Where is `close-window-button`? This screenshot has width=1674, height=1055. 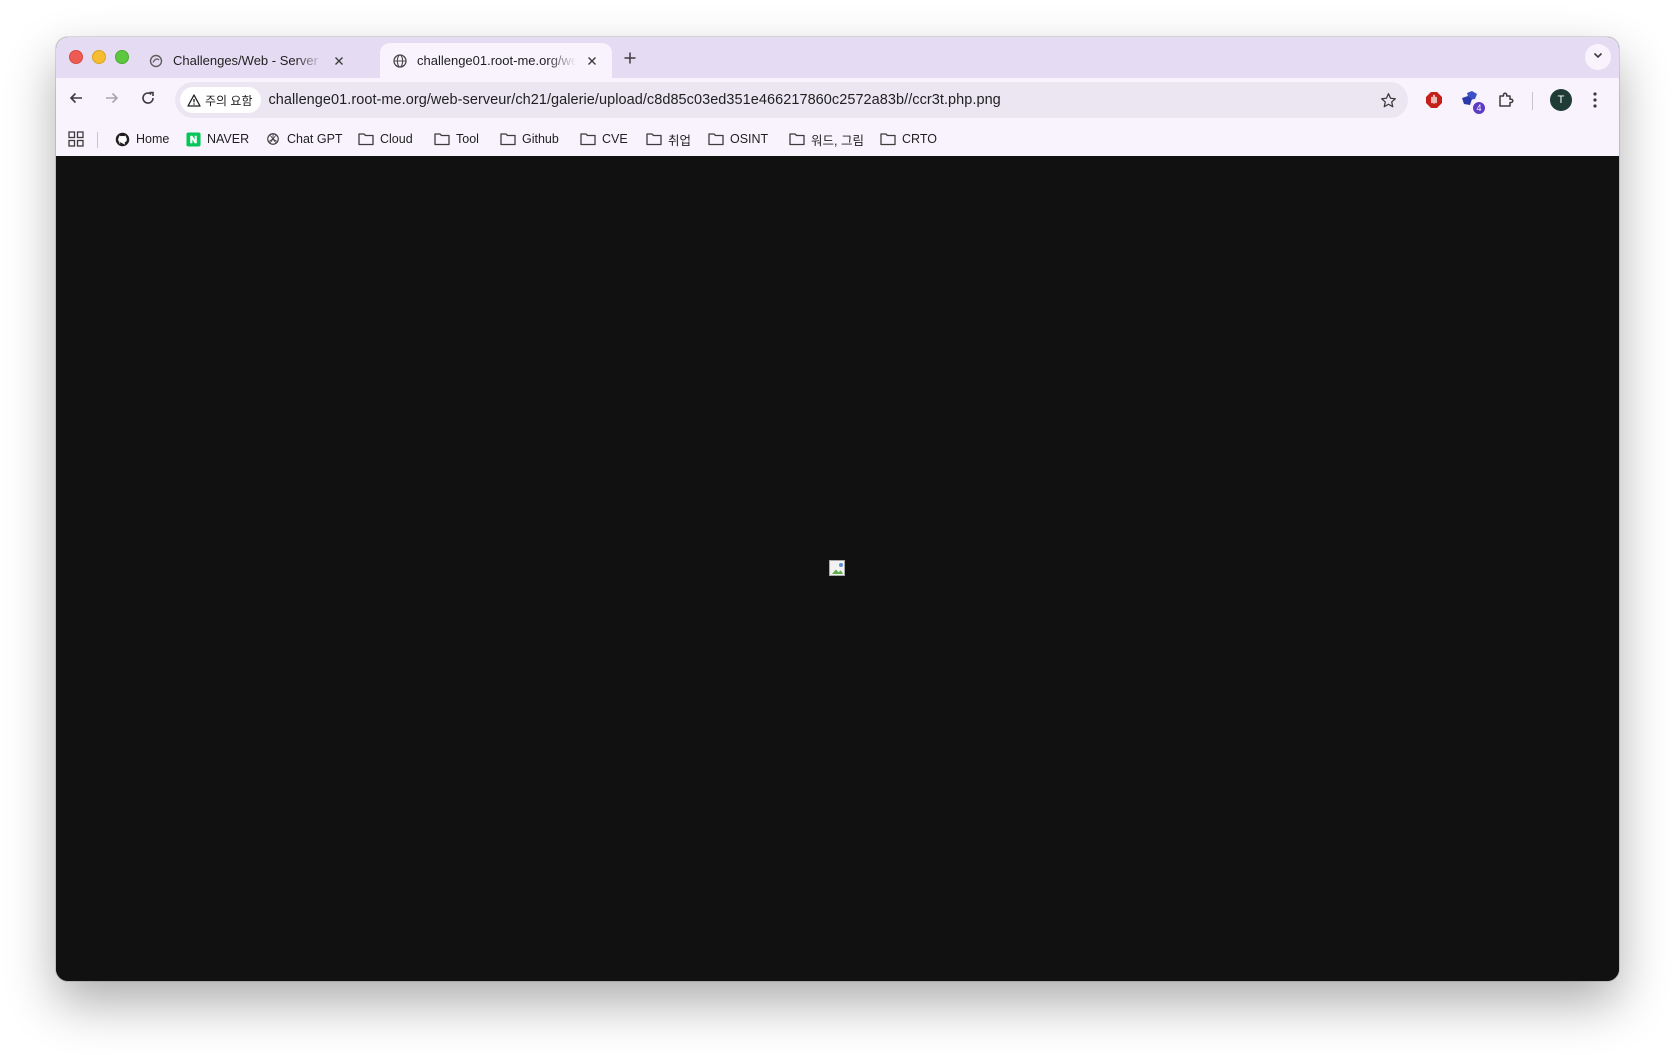
close-window-button is located at coordinates (76, 57).